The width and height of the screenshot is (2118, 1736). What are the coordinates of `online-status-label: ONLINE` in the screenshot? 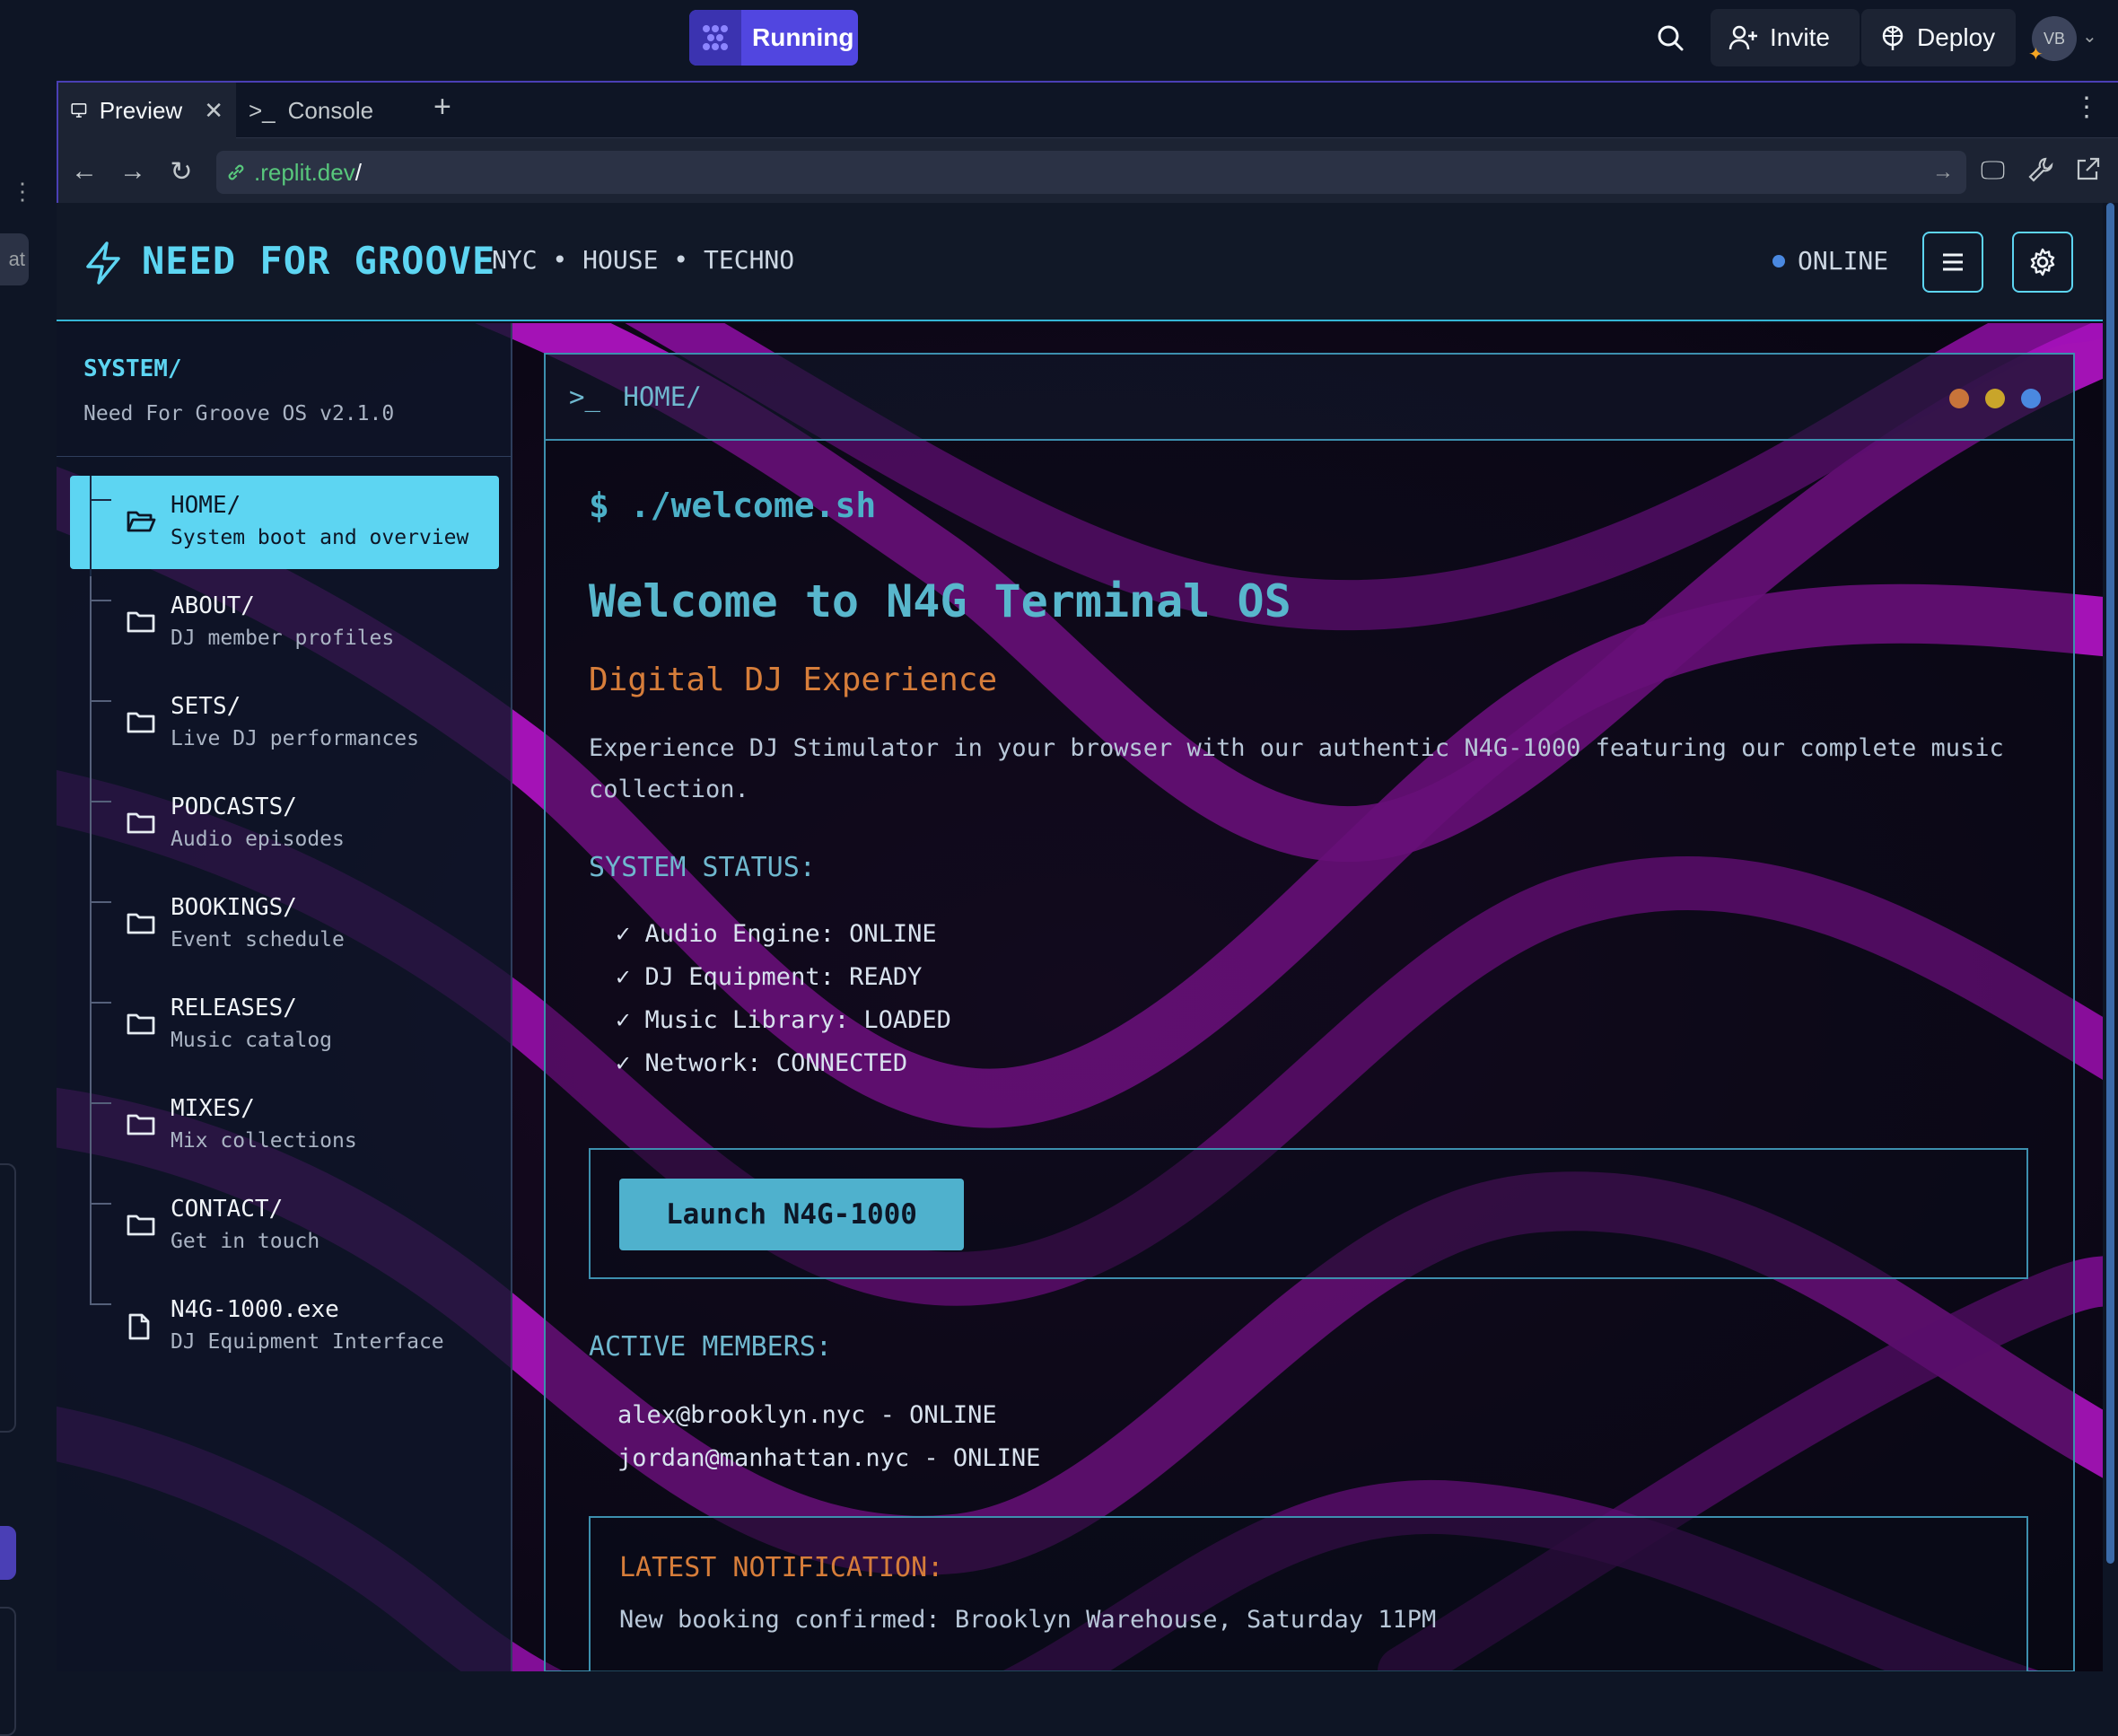 It's located at (1843, 261).